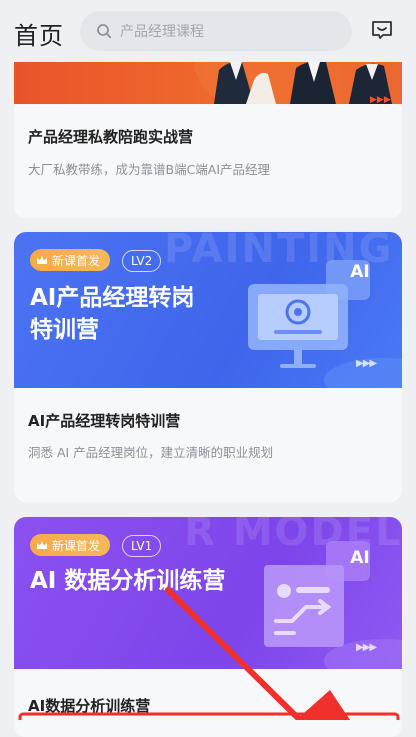  I want to click on message-icon, so click(382, 30).